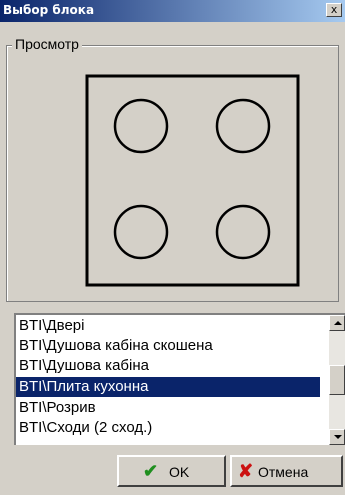  Describe the element at coordinates (49, 10) in the screenshot. I see `window-title: Выбор блока` at that location.